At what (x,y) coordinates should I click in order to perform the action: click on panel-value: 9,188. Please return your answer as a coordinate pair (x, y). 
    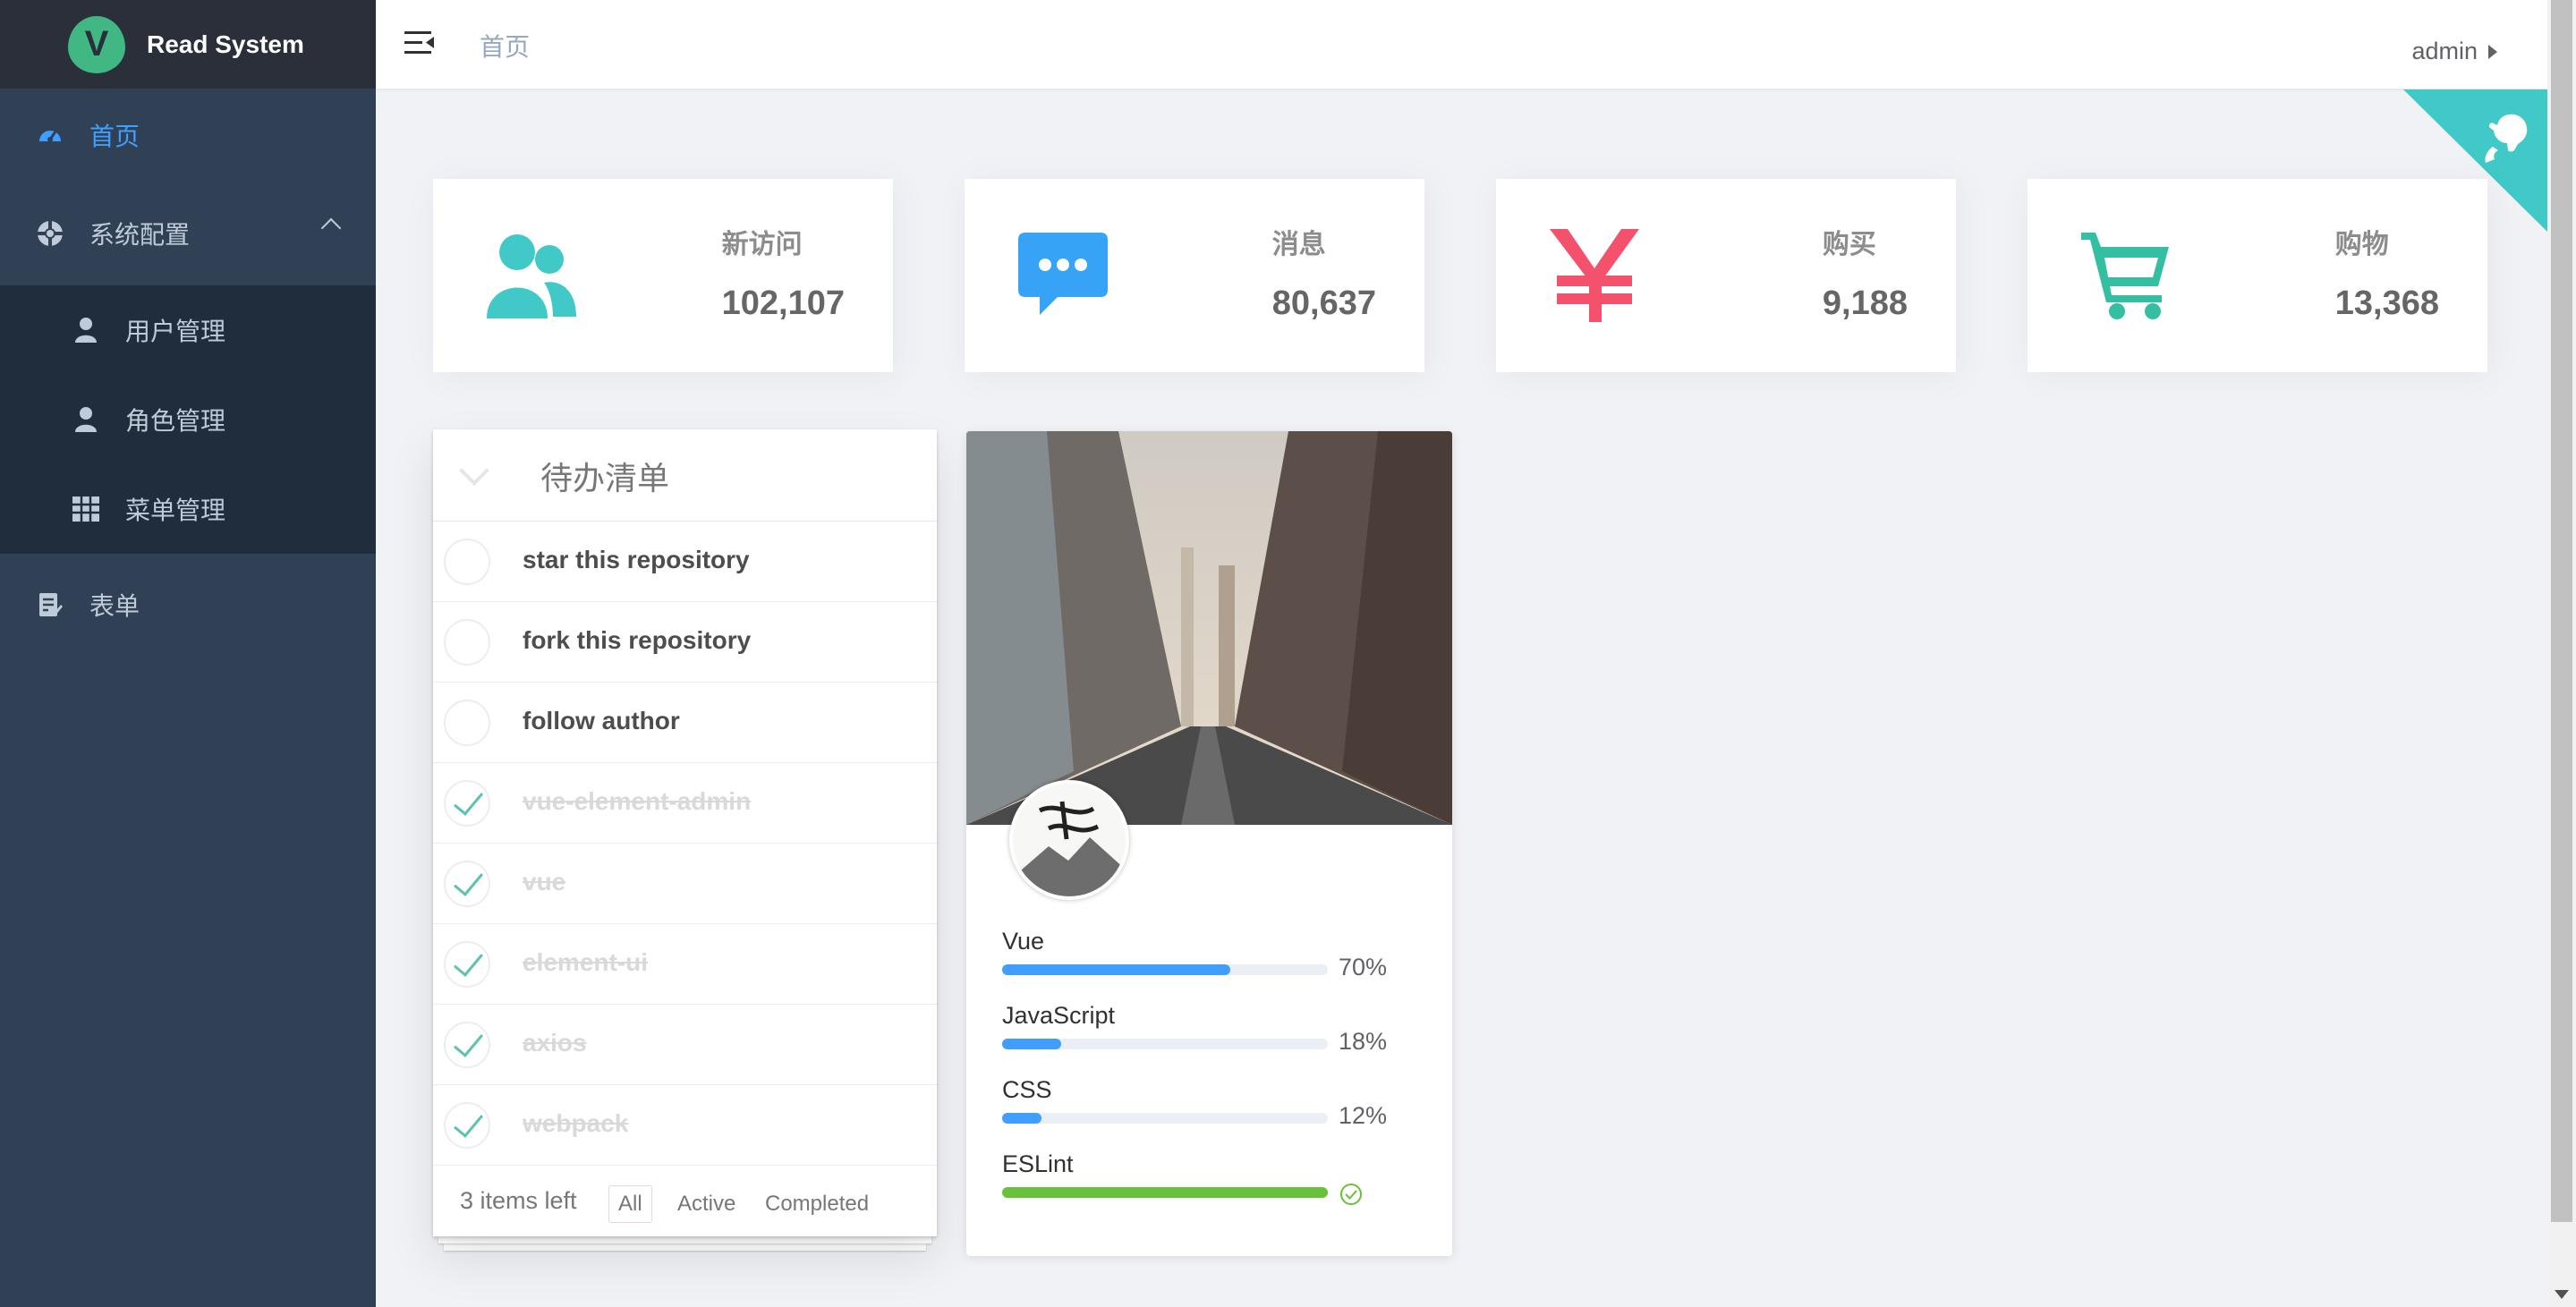
    Looking at the image, I should click on (1865, 303).